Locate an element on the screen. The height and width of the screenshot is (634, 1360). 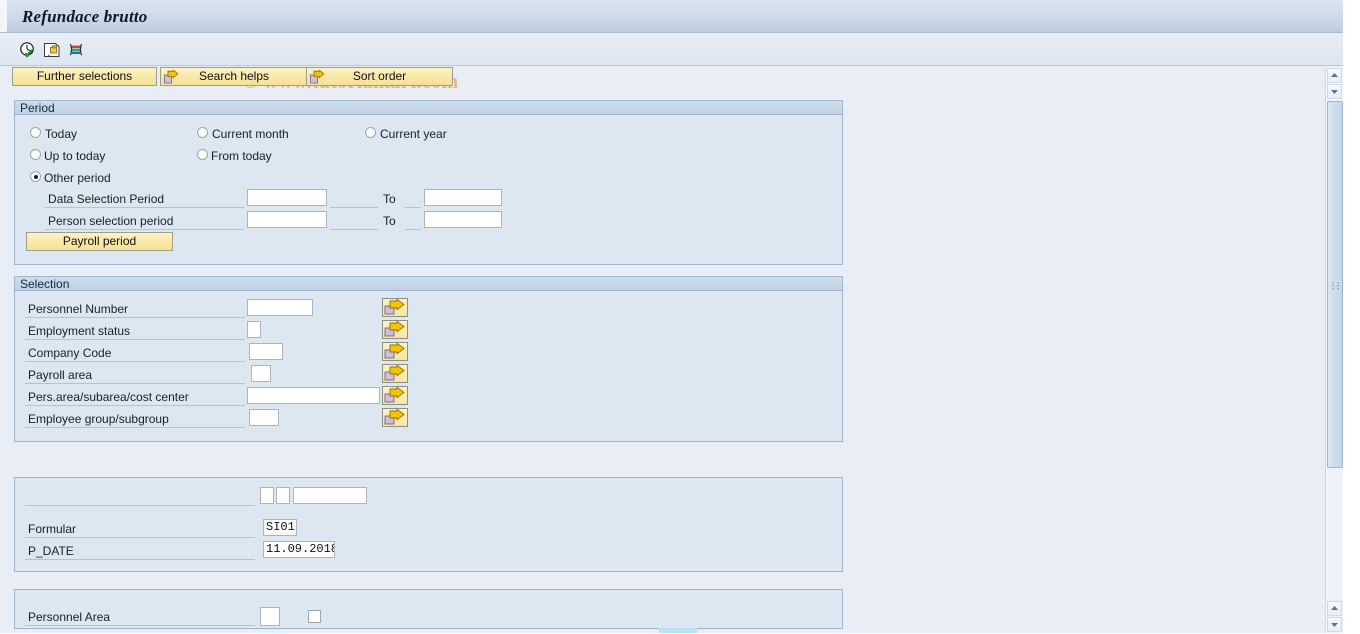
formular-label: Formular is located at coordinates (52, 529).